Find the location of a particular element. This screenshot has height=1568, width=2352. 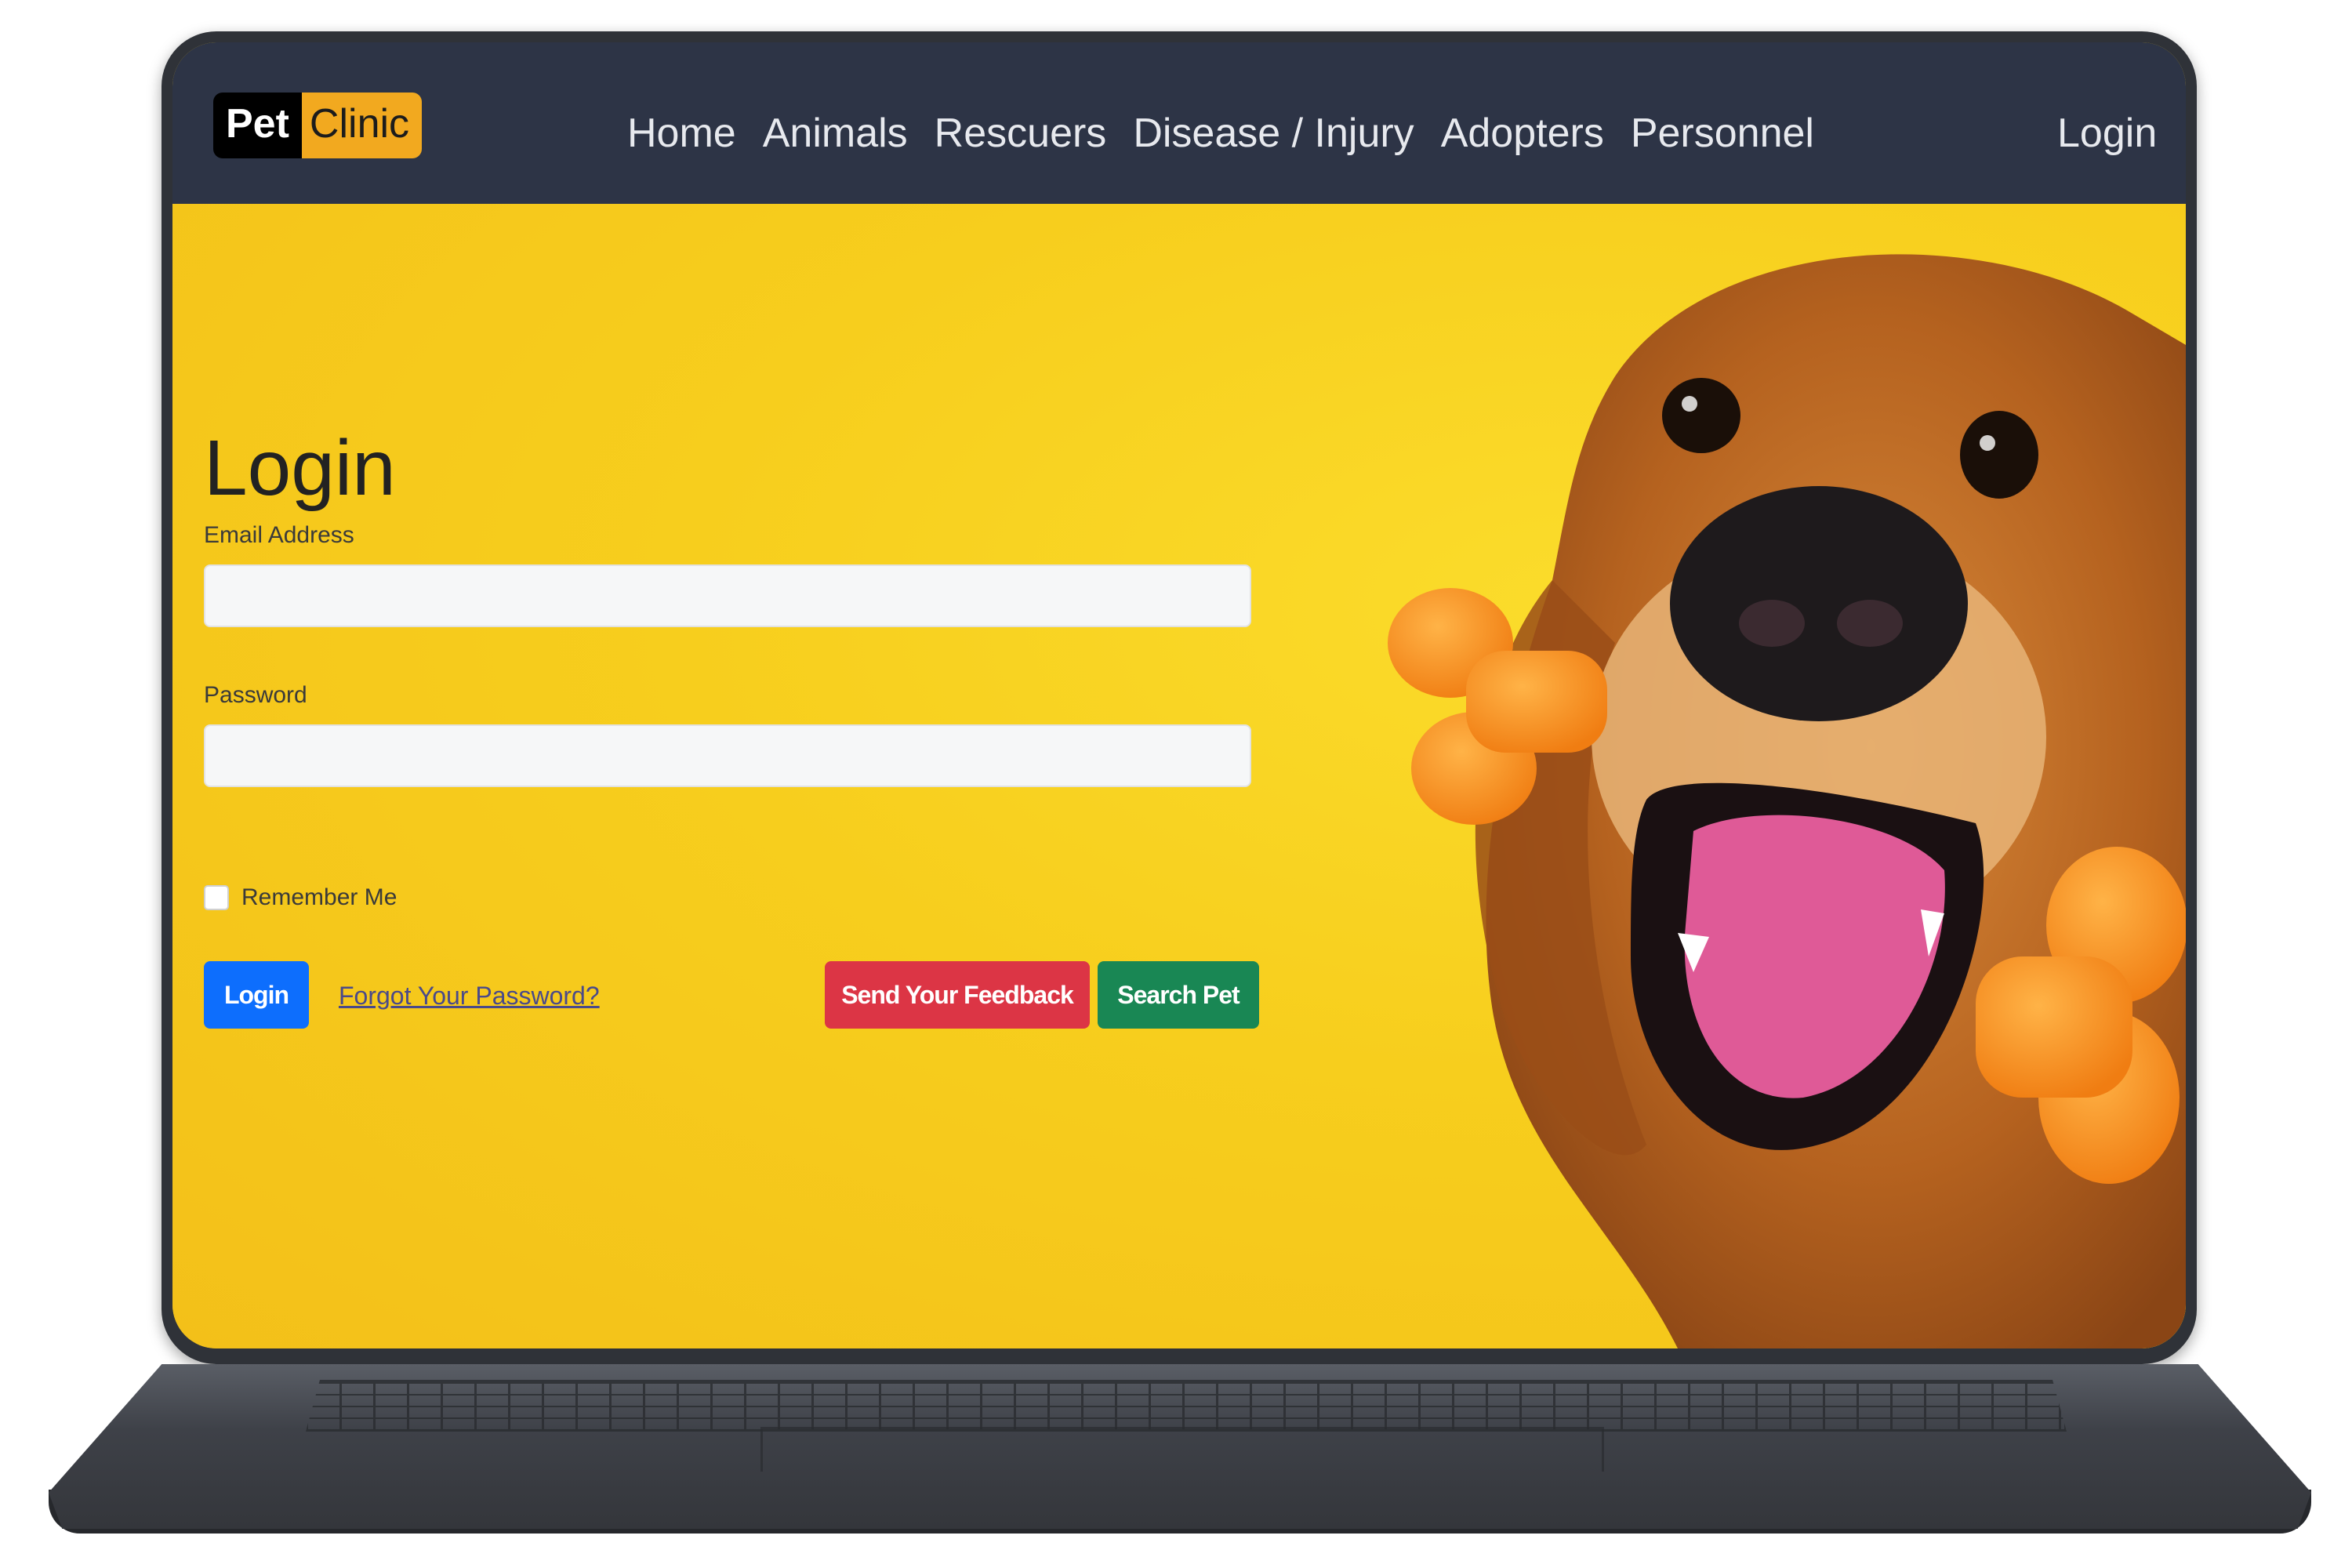

brand-clinic-text: Clinic is located at coordinates (362, 125).